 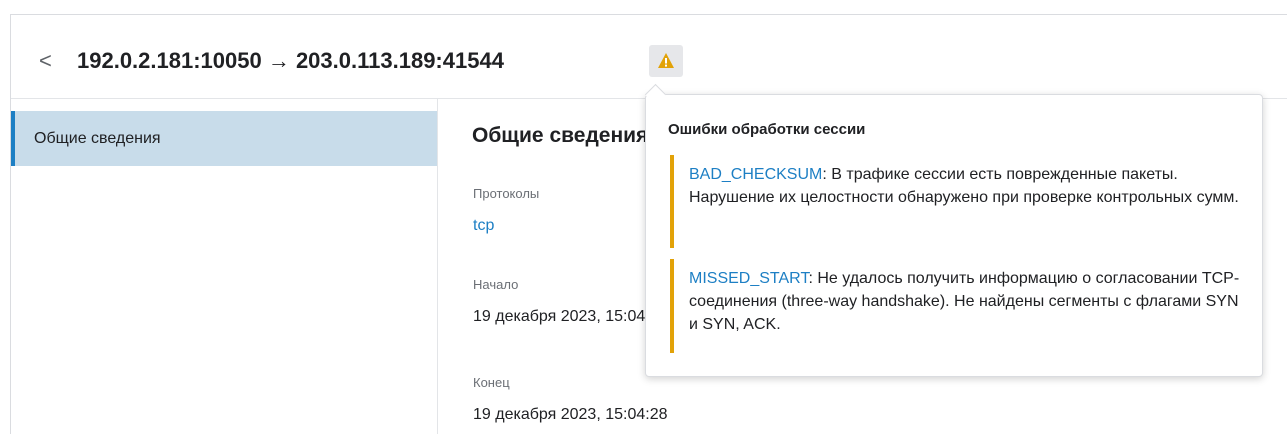 I want to click on section-title: Общие сведения, so click(x=560, y=135).